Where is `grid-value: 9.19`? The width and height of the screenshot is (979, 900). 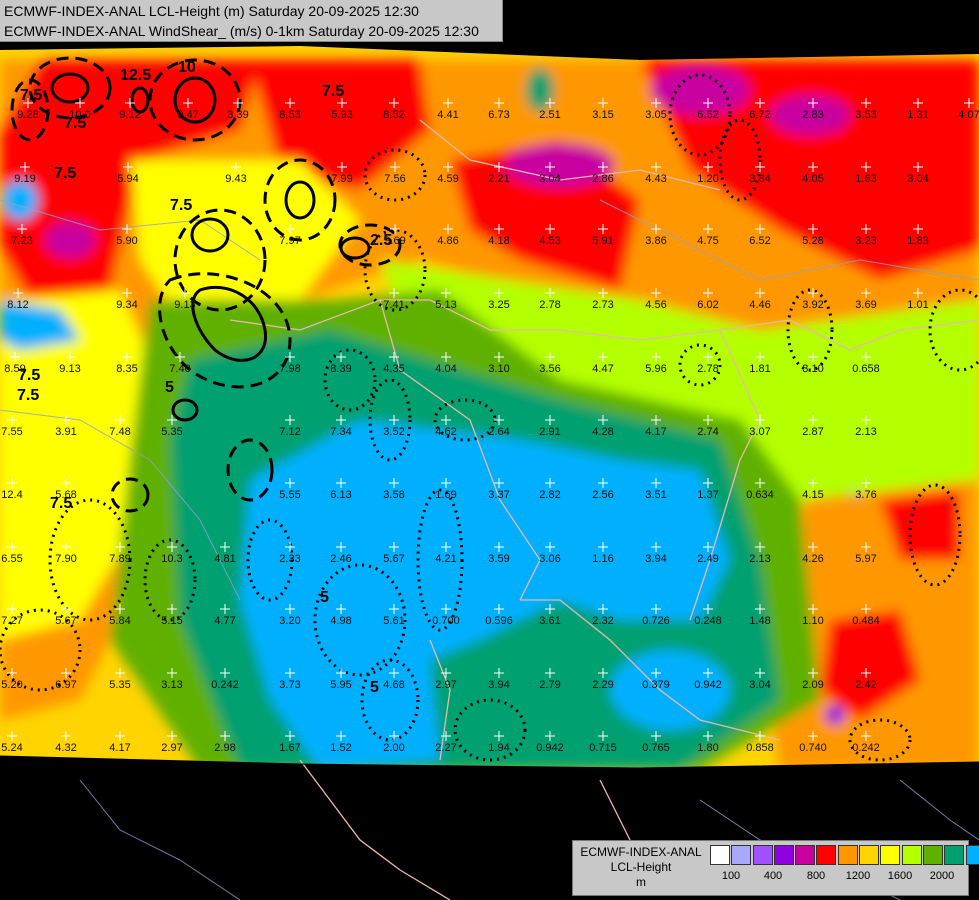 grid-value: 9.19 is located at coordinates (24, 179).